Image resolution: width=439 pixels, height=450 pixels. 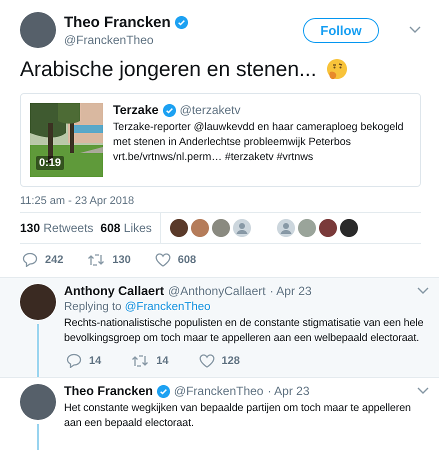 I want to click on reply-author-name: Theo Francken, so click(x=108, y=391).